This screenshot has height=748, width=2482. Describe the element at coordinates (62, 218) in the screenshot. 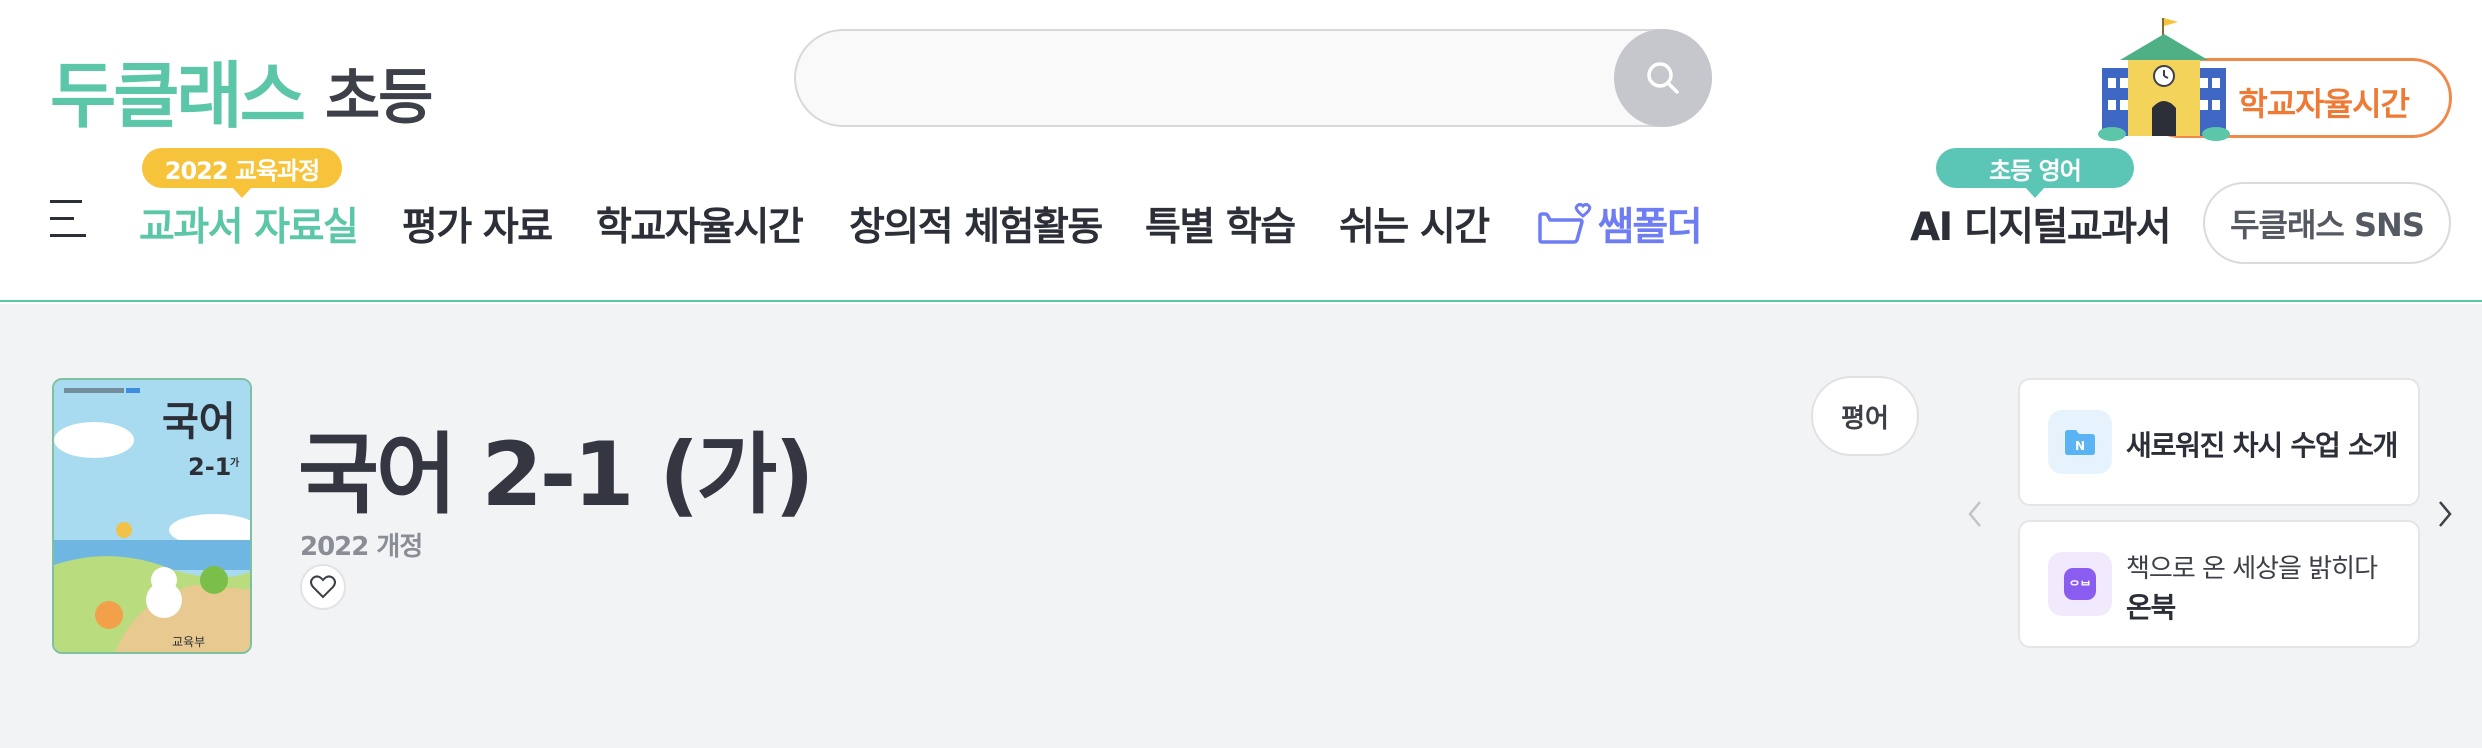

I see `menu-line-middle` at that location.